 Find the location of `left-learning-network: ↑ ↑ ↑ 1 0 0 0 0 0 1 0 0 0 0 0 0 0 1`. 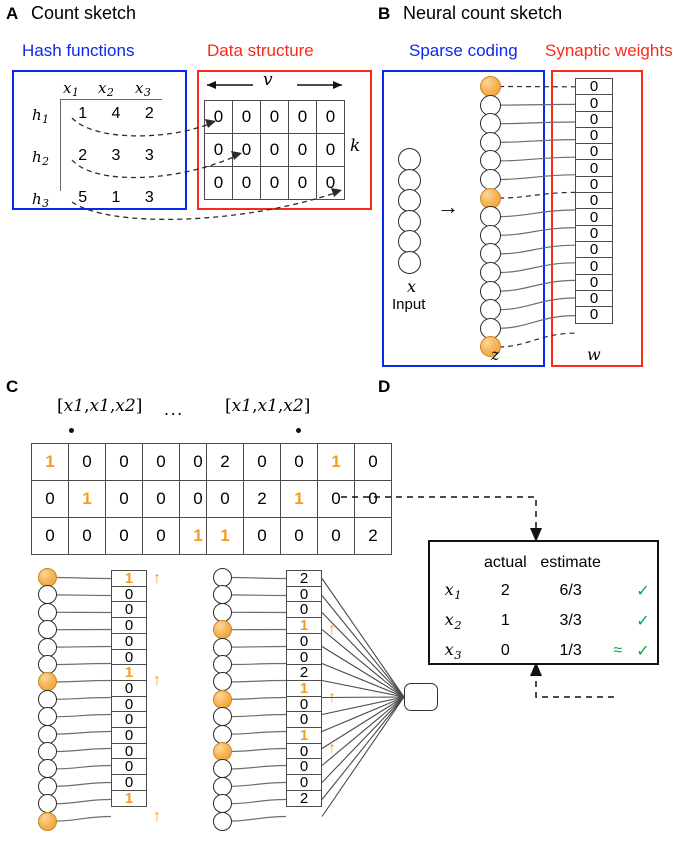

left-learning-network: ↑ ↑ ↑ 1 0 0 0 0 0 1 0 0 0 0 0 0 0 1 is located at coordinates (108, 704).